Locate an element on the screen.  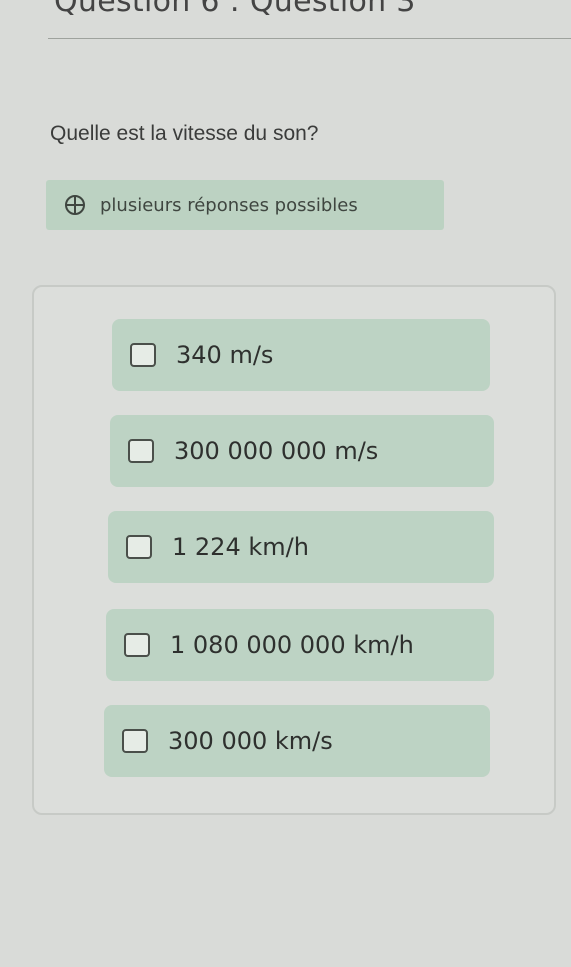
answer-option: 340 m/s is located at coordinates (301, 355).